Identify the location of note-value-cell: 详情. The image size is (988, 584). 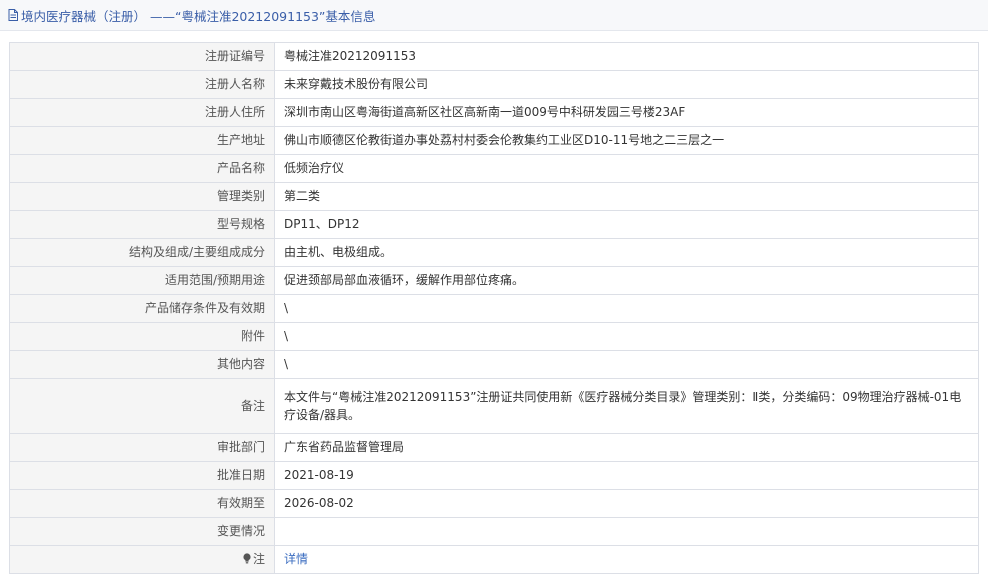
(626, 559).